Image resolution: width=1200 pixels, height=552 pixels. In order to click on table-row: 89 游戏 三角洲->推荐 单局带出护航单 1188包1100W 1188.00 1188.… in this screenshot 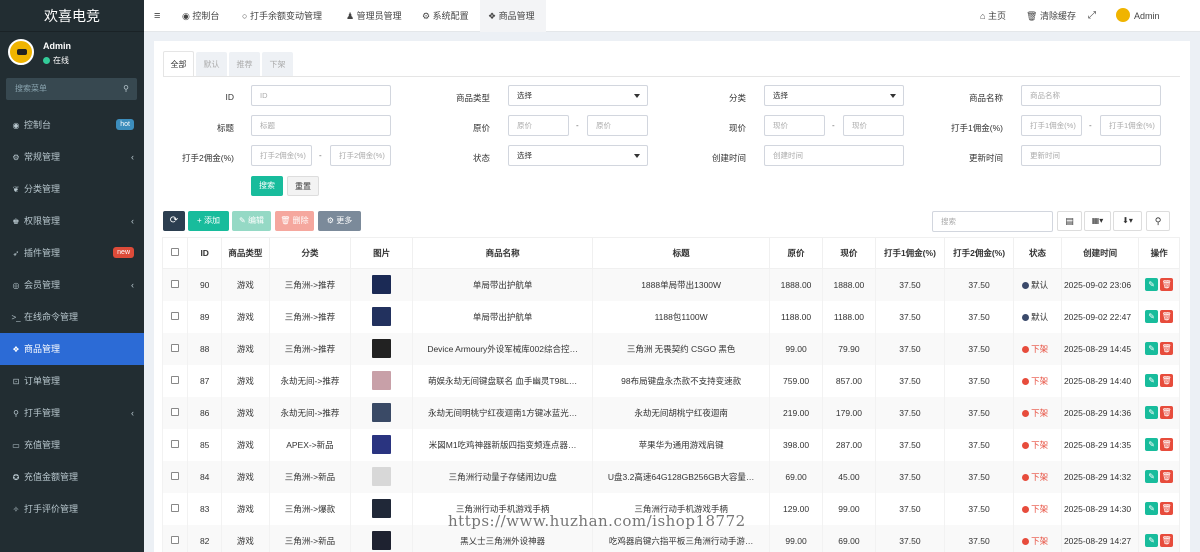, I will do `click(670, 316)`.